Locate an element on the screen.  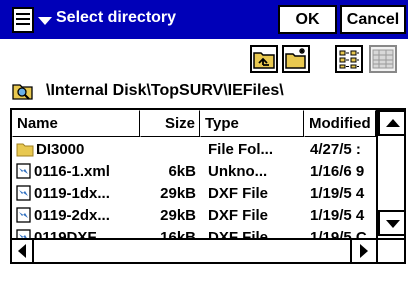
scroll-down-button is located at coordinates (391, 223).